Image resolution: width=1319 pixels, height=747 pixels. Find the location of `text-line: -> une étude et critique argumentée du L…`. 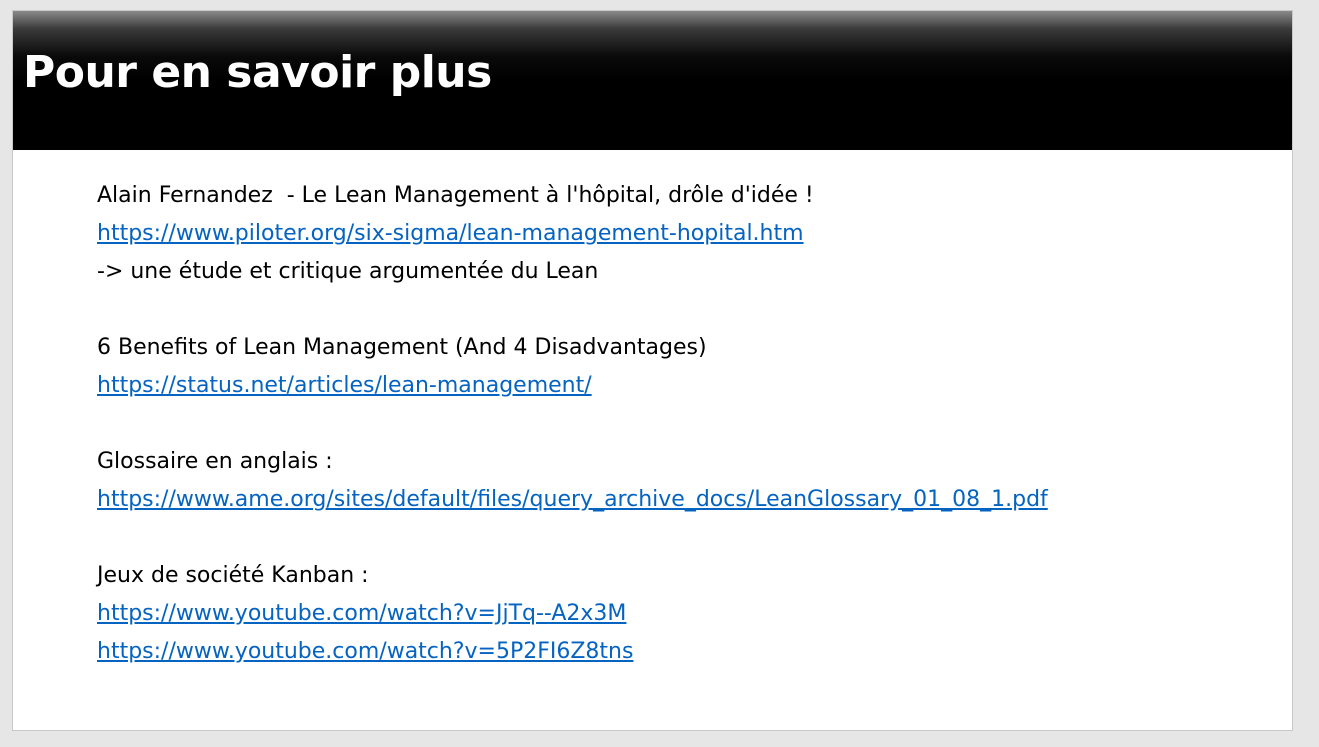

text-line: -> une étude et critique argumentée du L… is located at coordinates (348, 271).